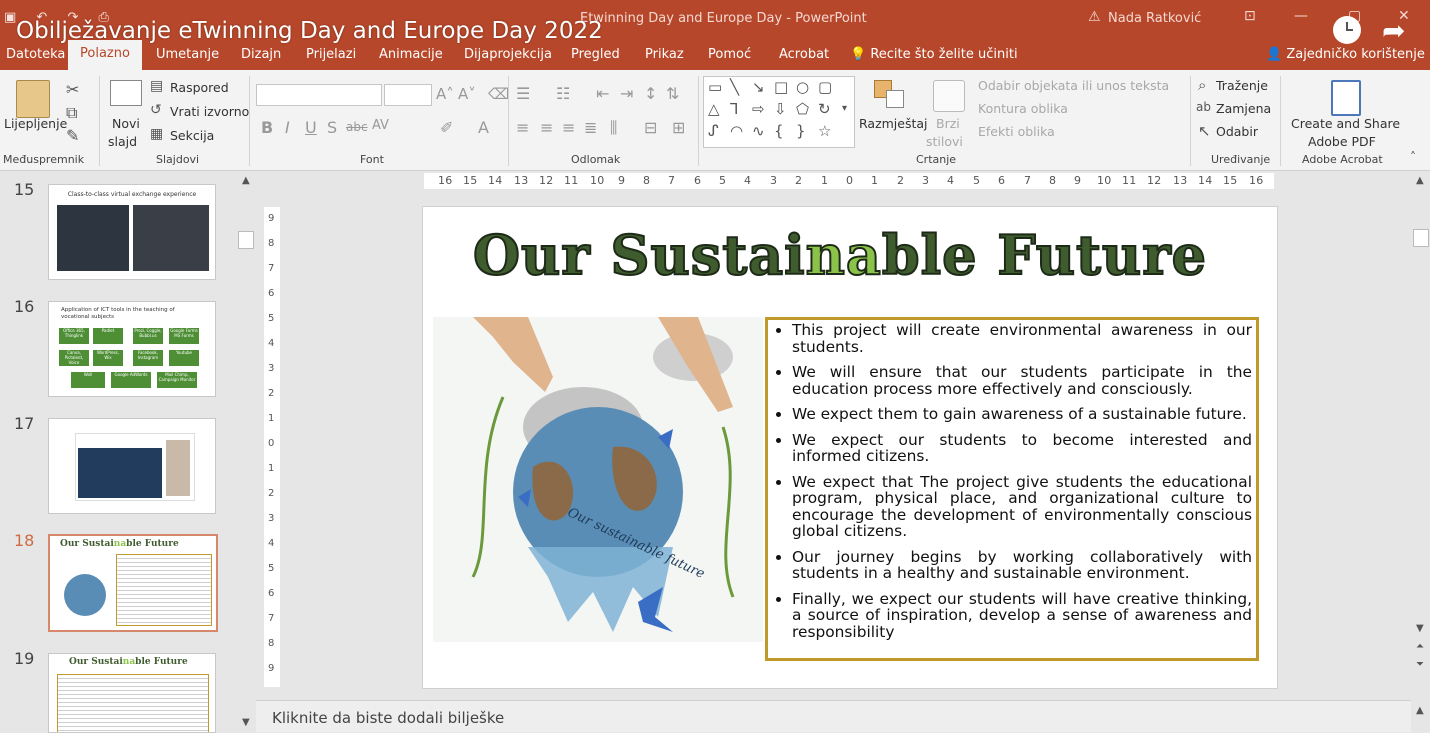 The image size is (1430, 733). I want to click on font-name-box, so click(319, 95).